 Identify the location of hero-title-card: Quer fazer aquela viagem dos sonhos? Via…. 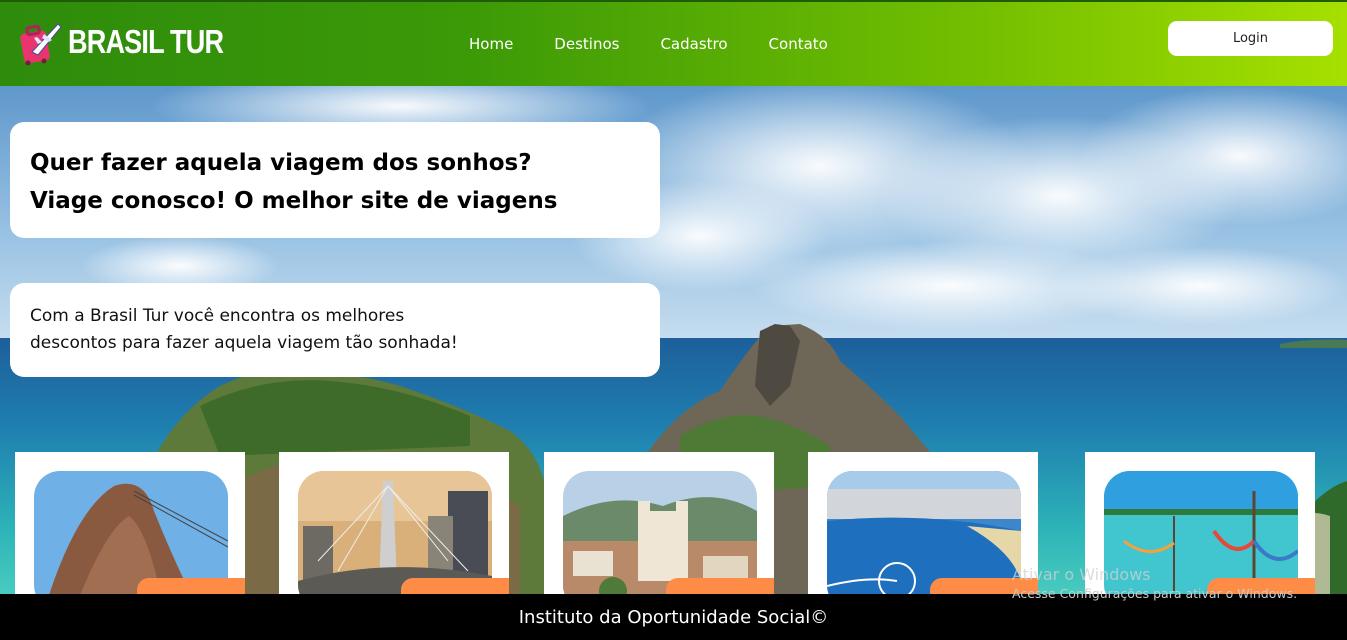
(335, 180).